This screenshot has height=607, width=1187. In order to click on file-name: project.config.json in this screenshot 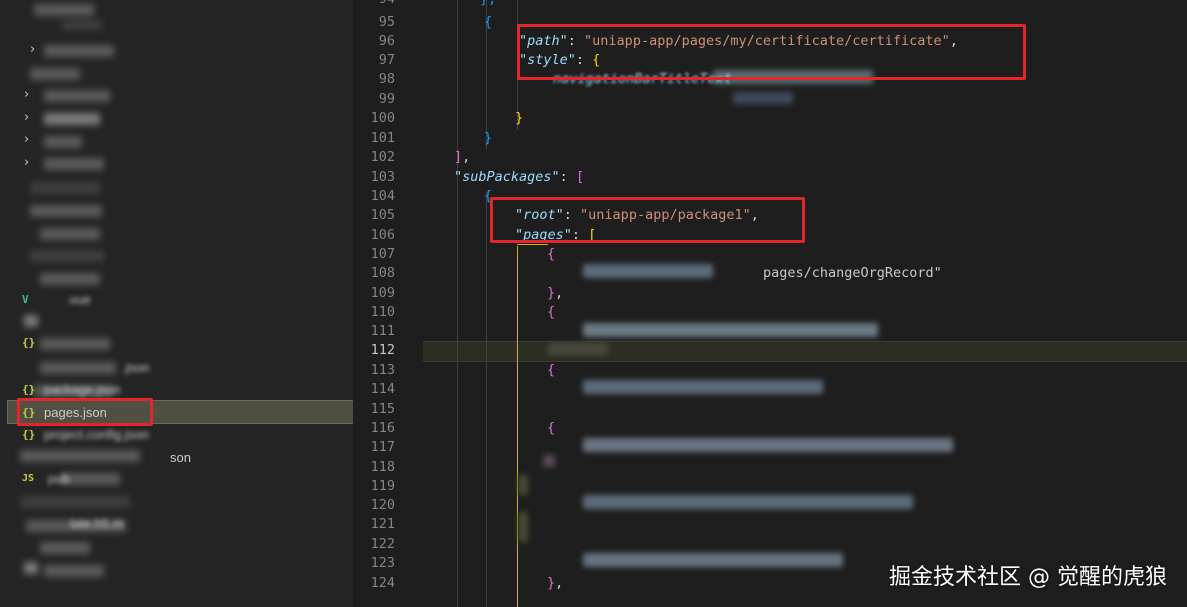, I will do `click(96, 434)`.